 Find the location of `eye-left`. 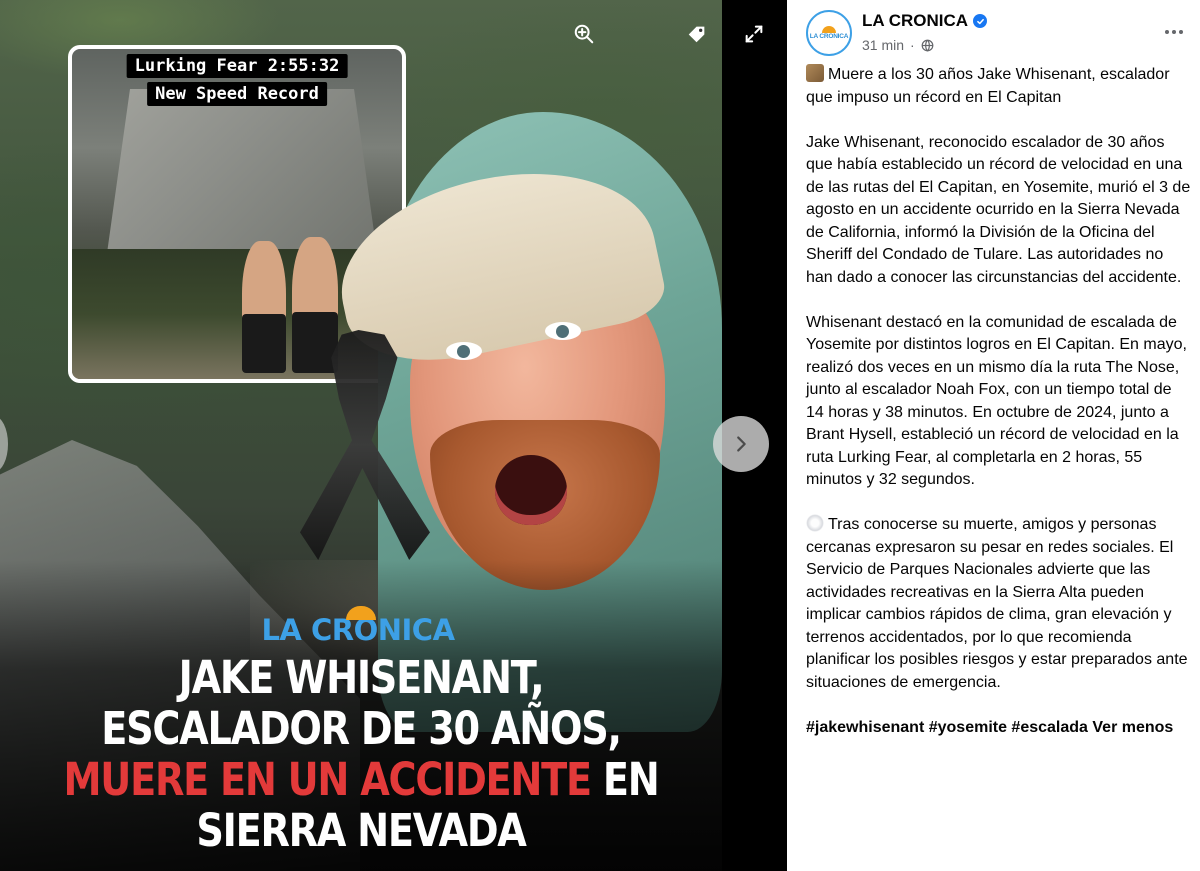

eye-left is located at coordinates (464, 351).